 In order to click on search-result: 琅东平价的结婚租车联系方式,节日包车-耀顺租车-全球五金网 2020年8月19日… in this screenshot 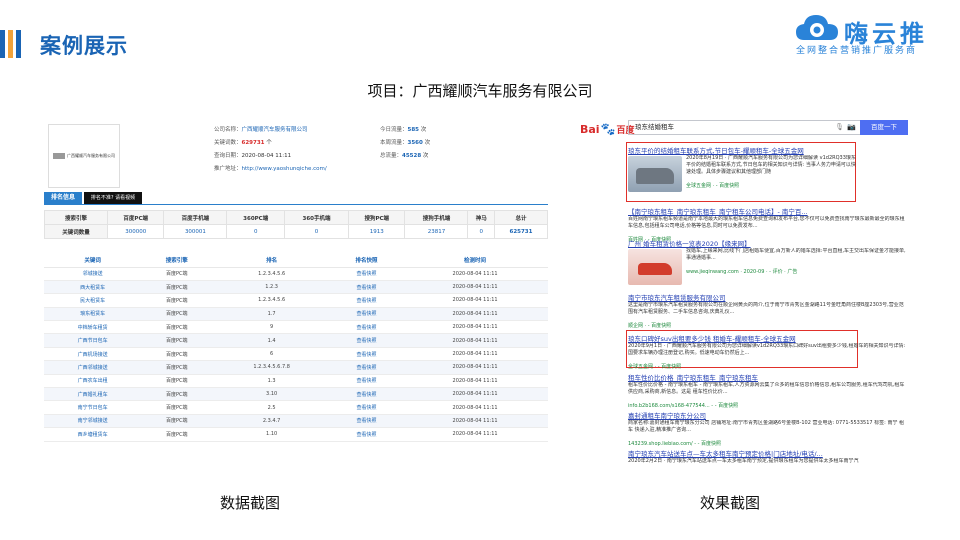, I will do `click(768, 168)`.